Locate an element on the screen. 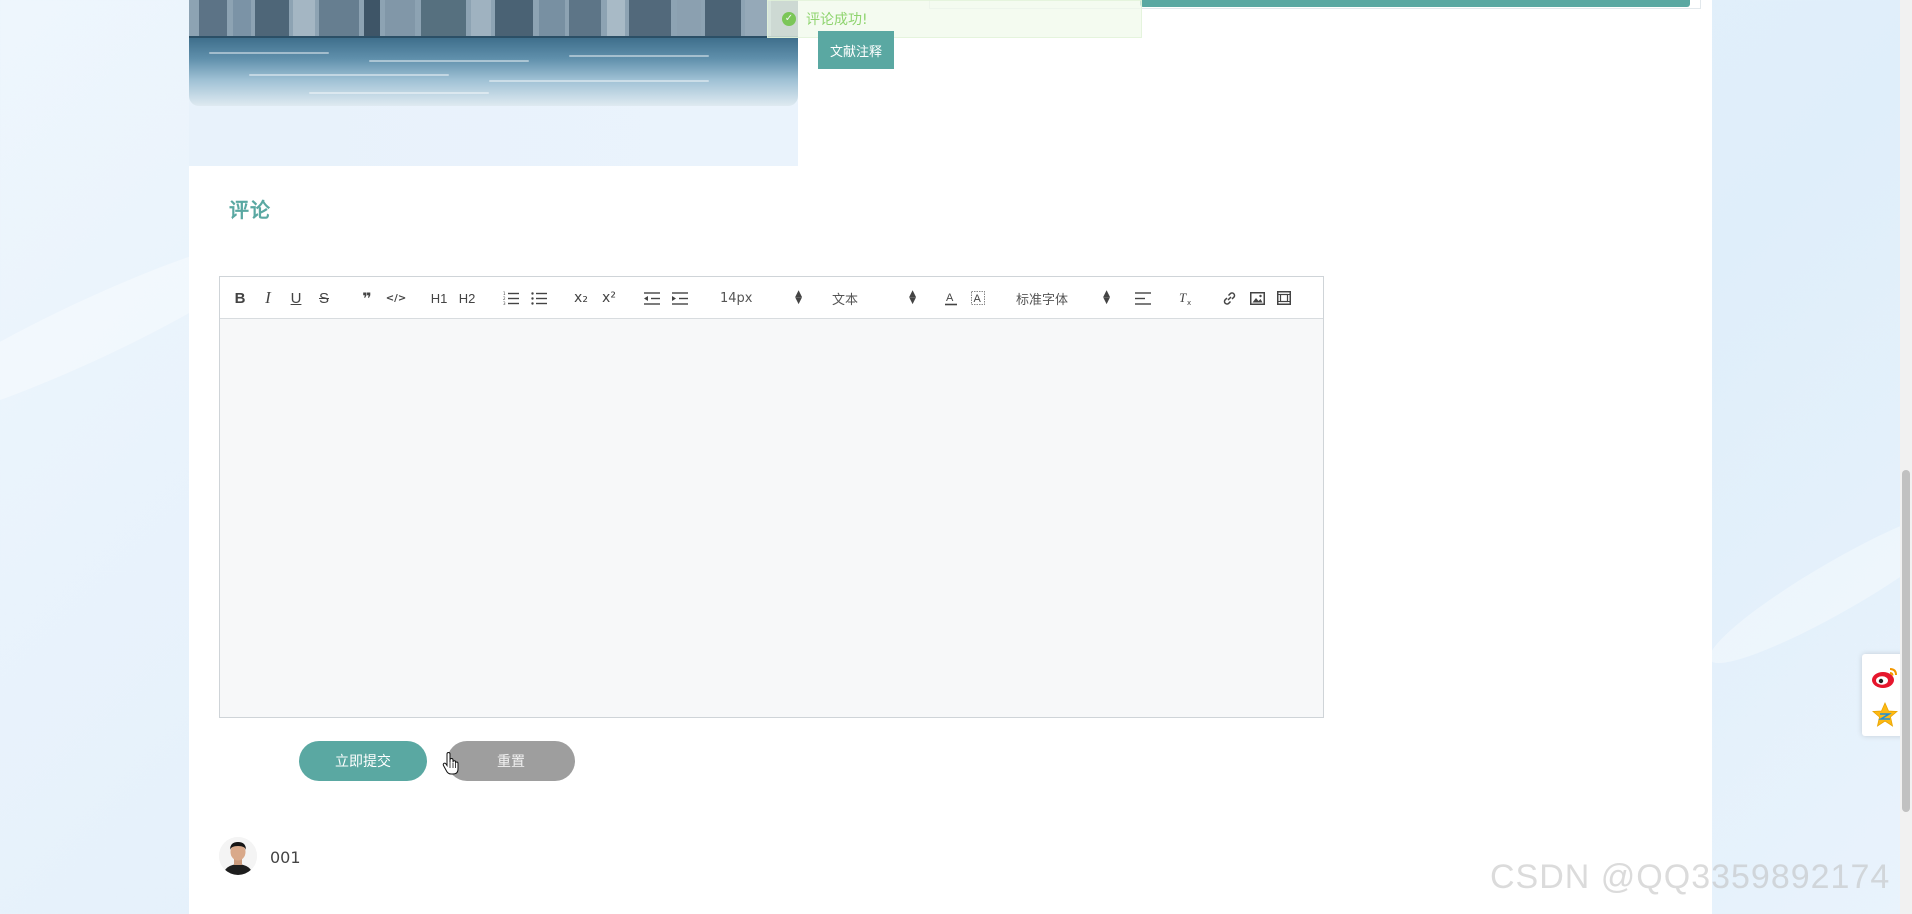 Image resolution: width=1912 pixels, height=914 pixels. quote-icon: ❞ is located at coordinates (367, 298).